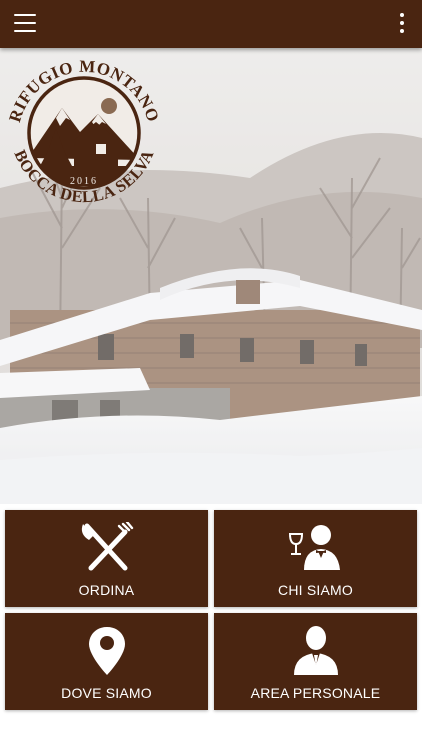 The image size is (422, 750). What do you see at coordinates (106, 651) in the screenshot?
I see `map-pin-icon` at bounding box center [106, 651].